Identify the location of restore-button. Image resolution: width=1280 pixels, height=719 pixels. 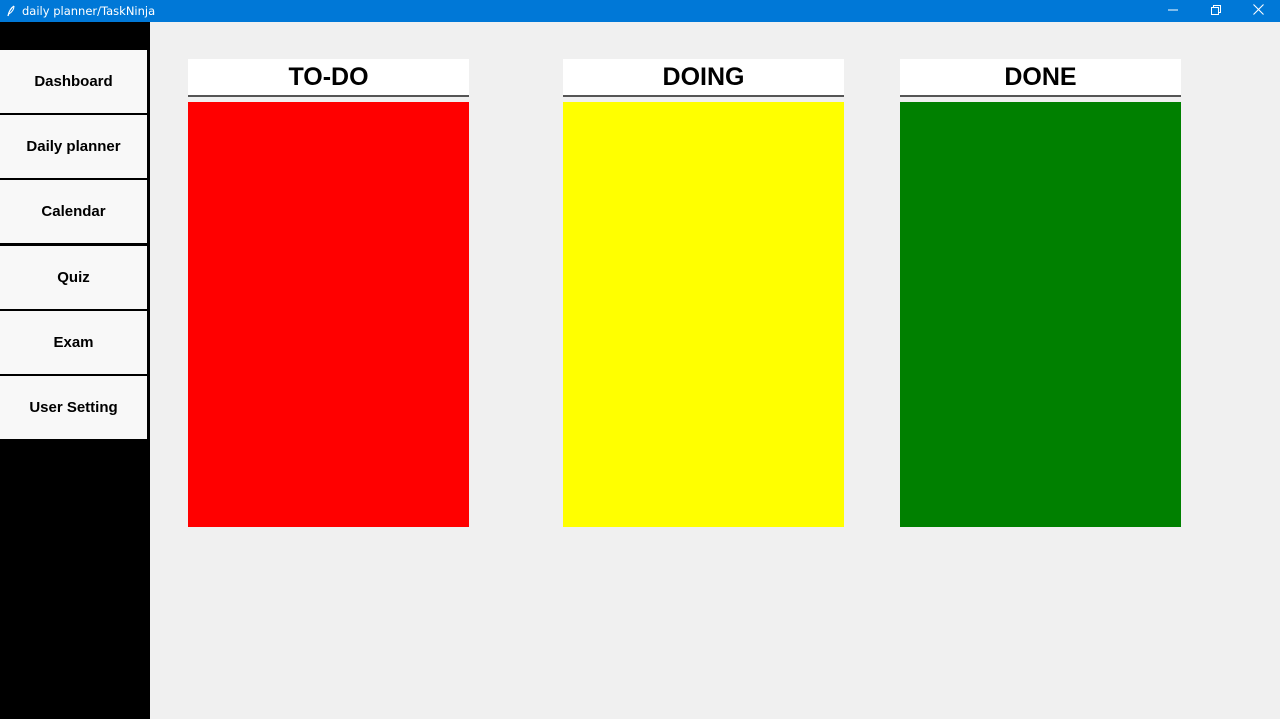
(1215, 11).